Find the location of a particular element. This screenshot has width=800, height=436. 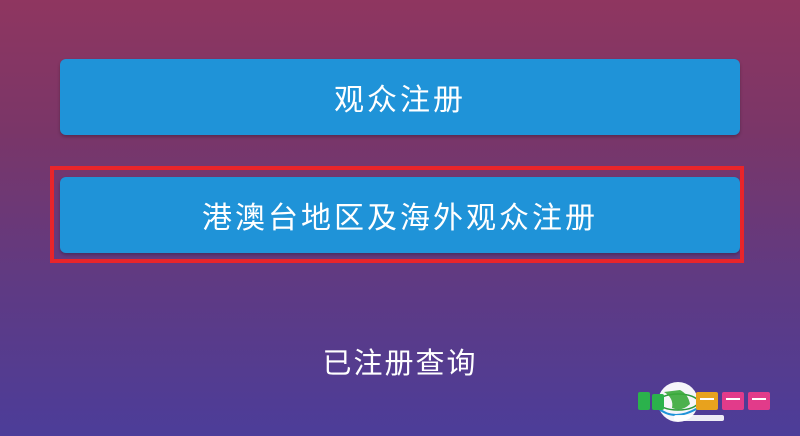

overseas-audience-registration-button: 港澳台地区及海外观众注册 is located at coordinates (400, 215).